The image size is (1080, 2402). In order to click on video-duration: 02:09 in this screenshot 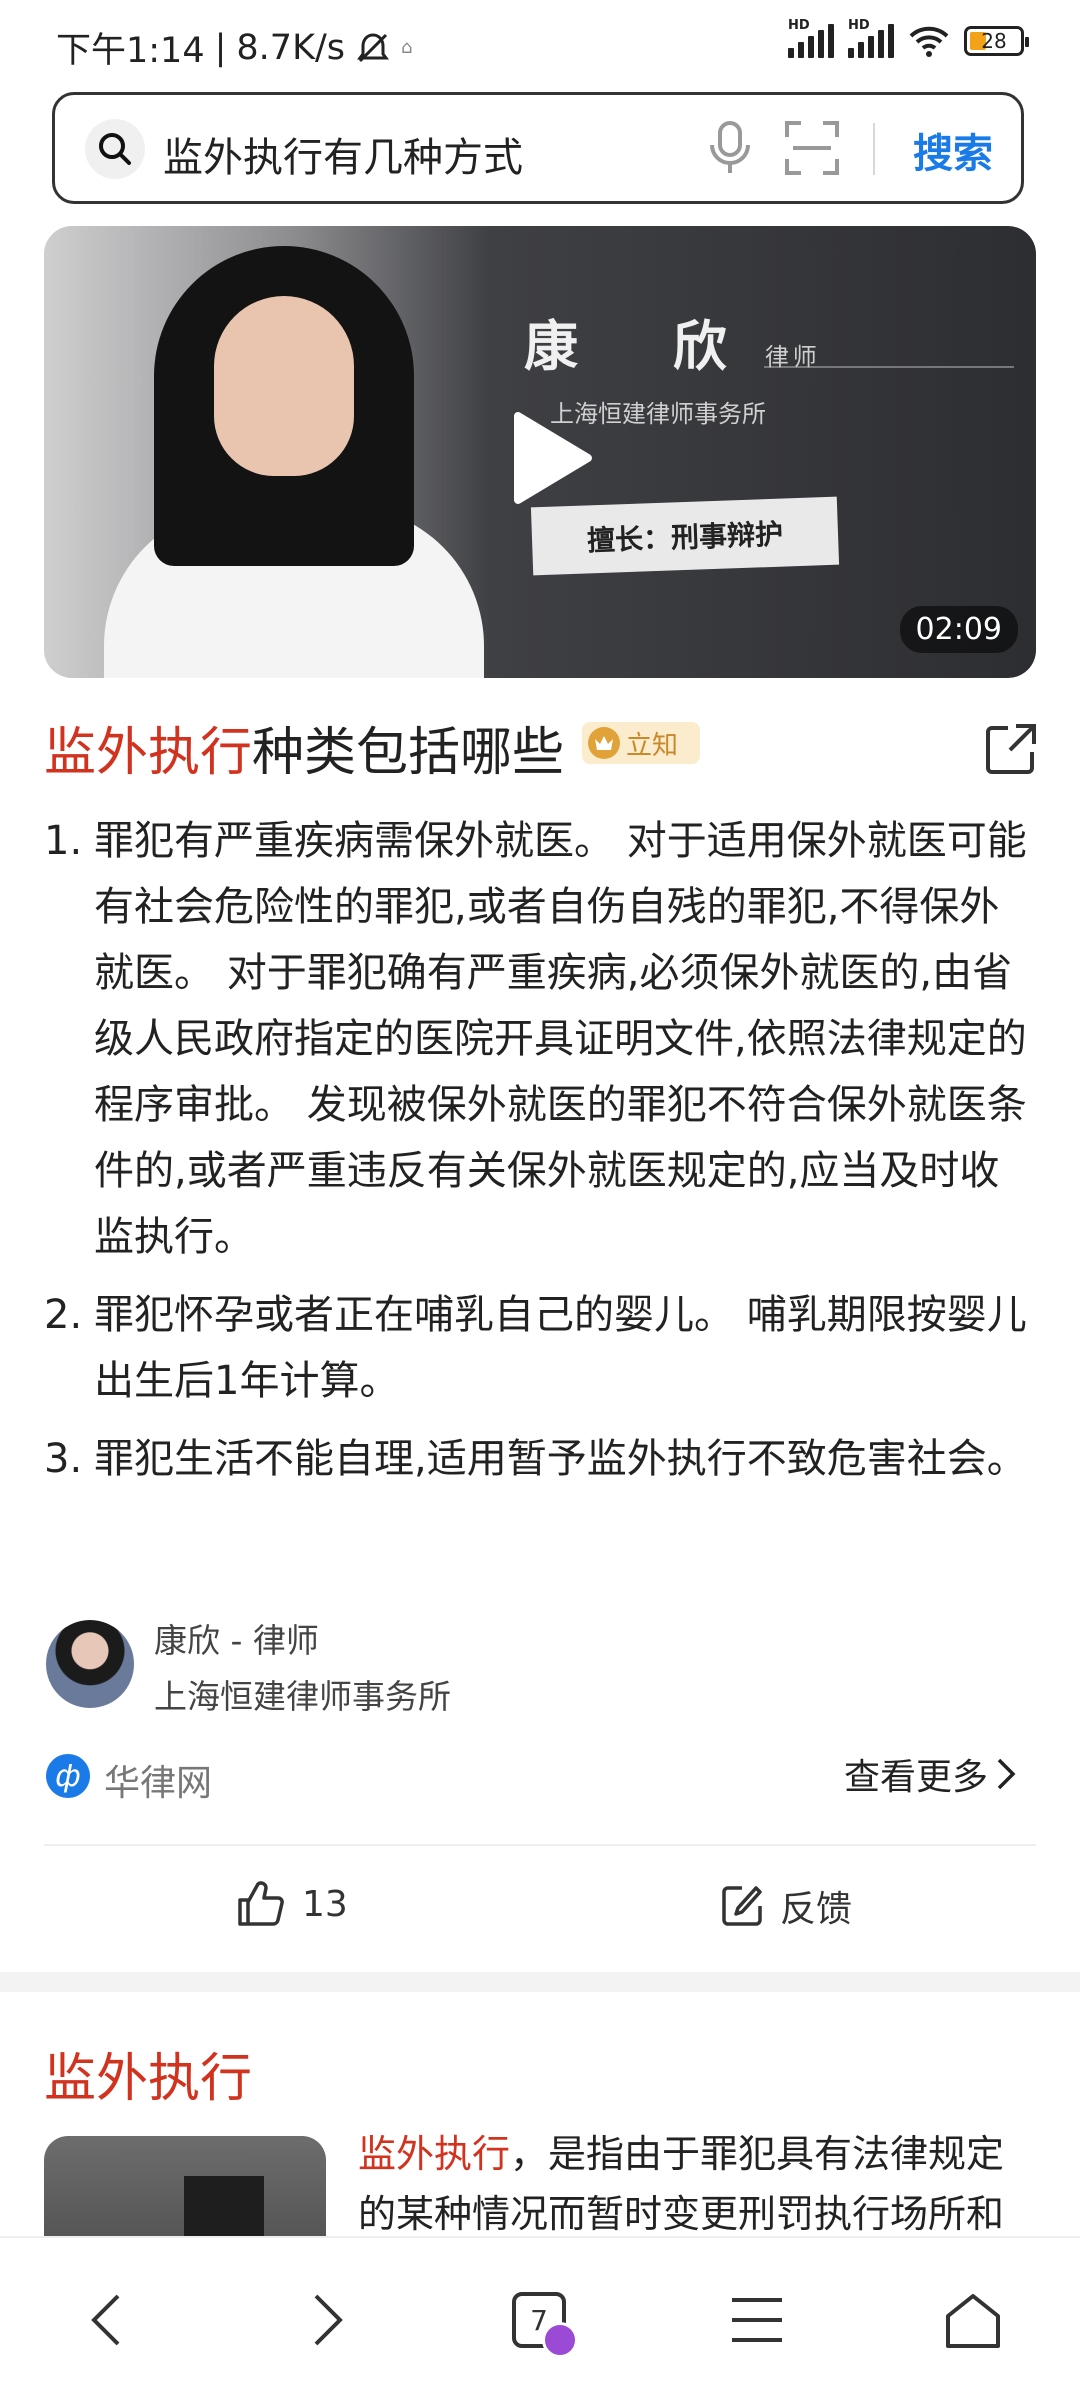, I will do `click(958, 629)`.